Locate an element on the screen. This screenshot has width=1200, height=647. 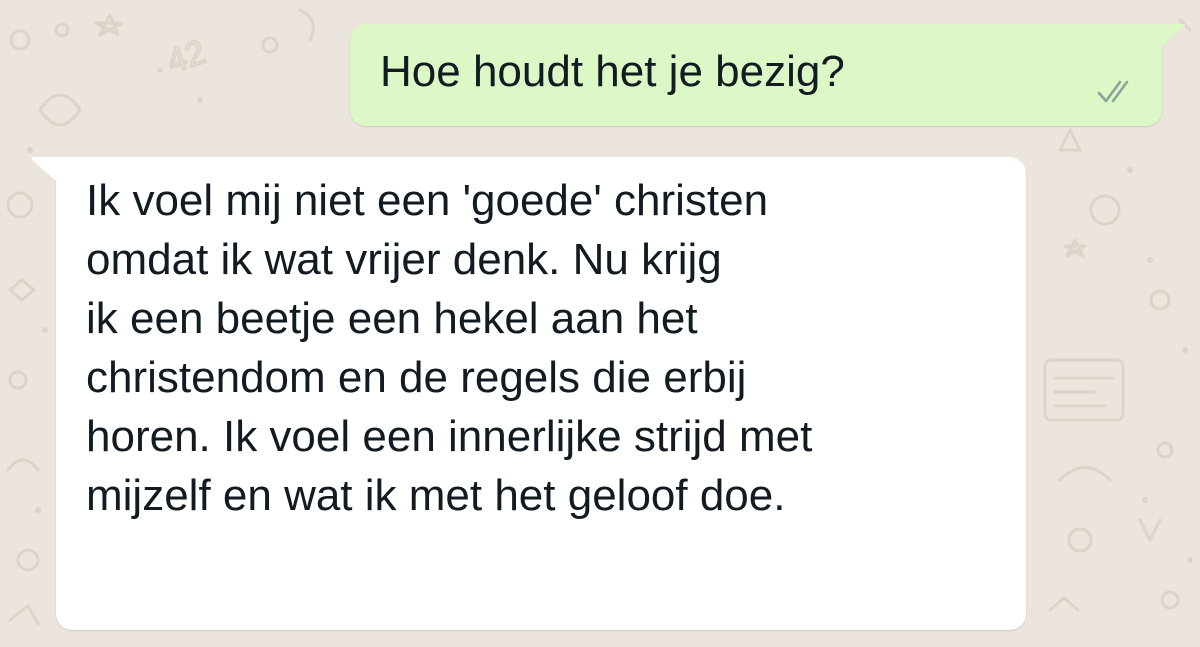
double-check-icon is located at coordinates (1113, 91).